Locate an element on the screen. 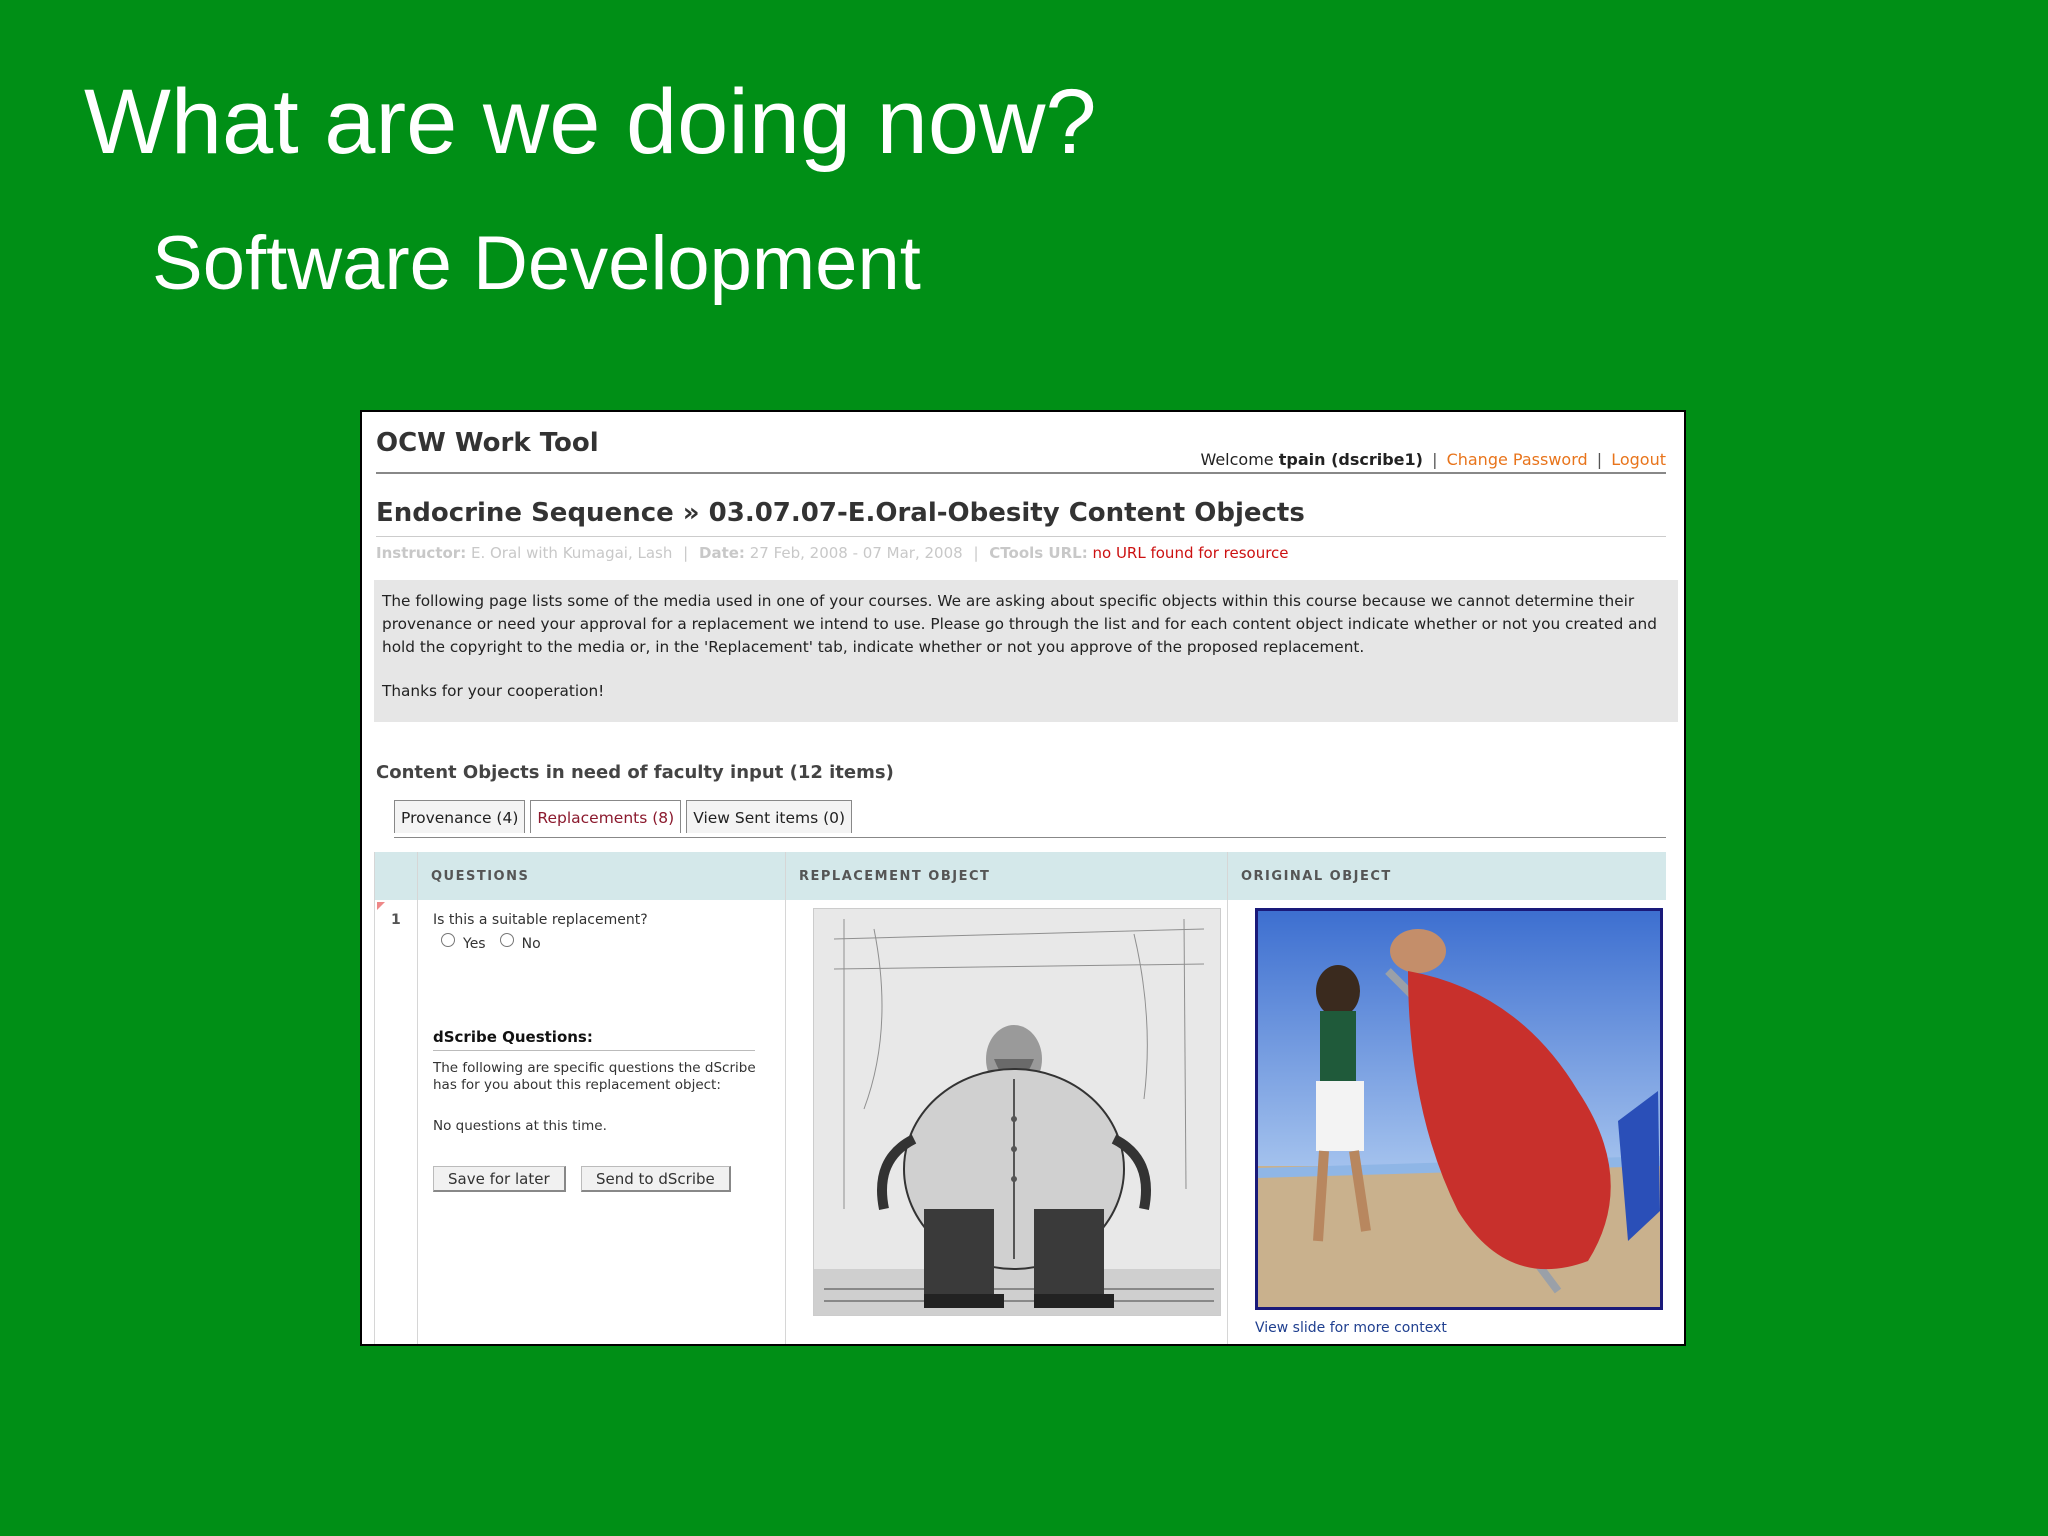  header-questions: QUESTIONS is located at coordinates (480, 876).